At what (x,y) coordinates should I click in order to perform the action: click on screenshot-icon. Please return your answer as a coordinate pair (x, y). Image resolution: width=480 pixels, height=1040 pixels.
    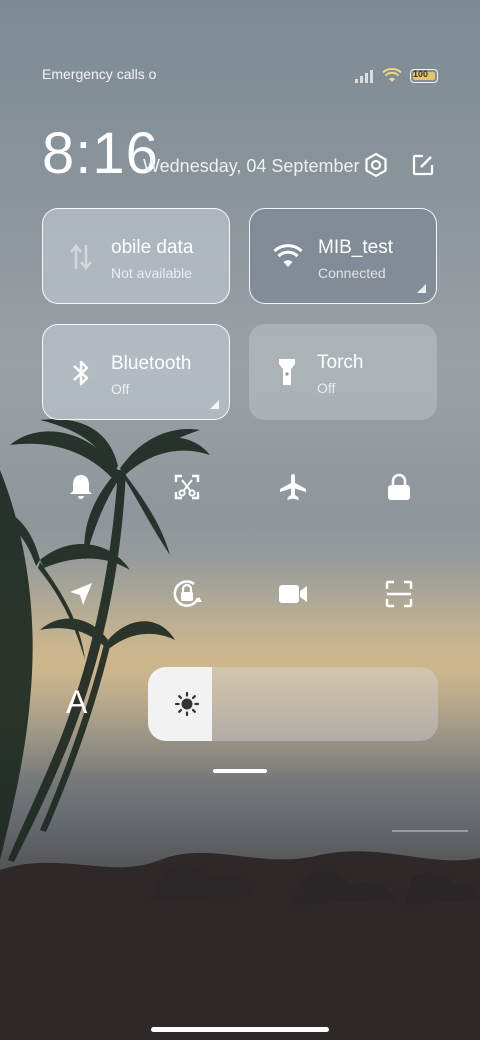
    Looking at the image, I should click on (187, 487).